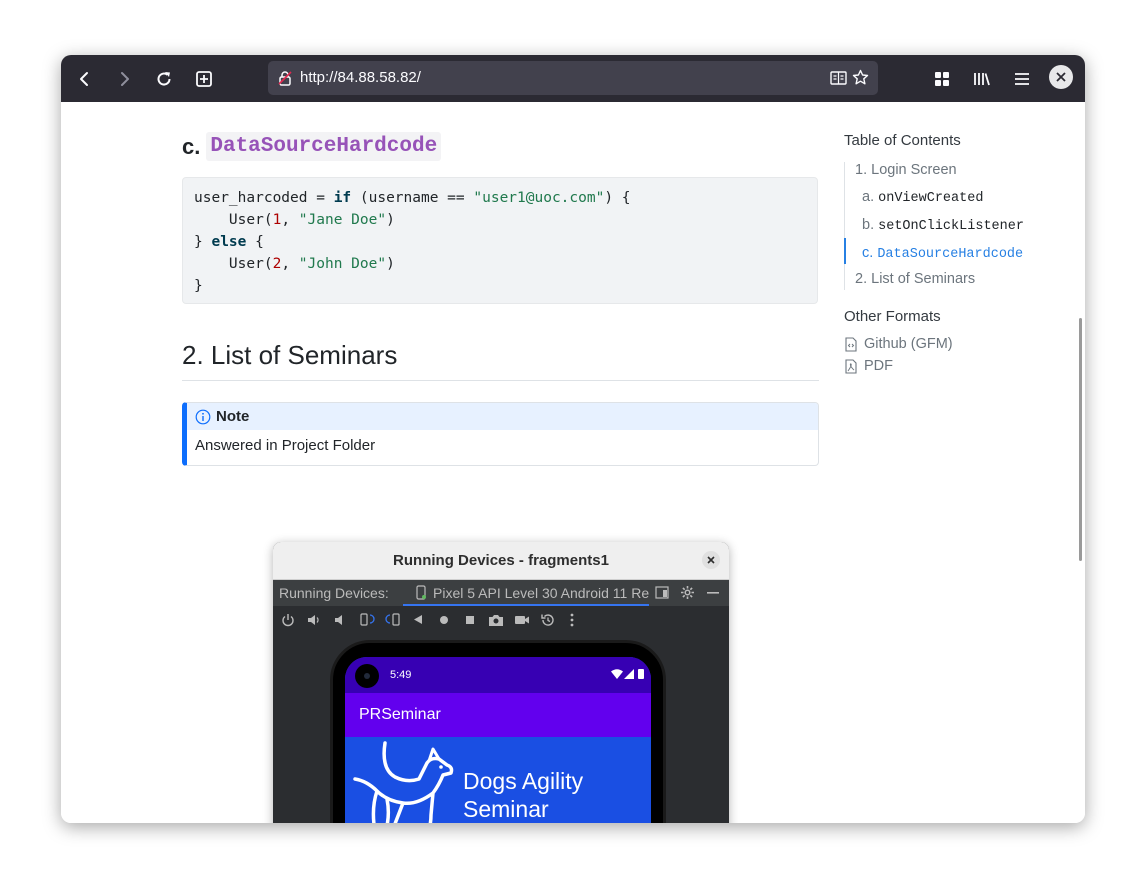  I want to click on extensions-button, so click(942, 79).